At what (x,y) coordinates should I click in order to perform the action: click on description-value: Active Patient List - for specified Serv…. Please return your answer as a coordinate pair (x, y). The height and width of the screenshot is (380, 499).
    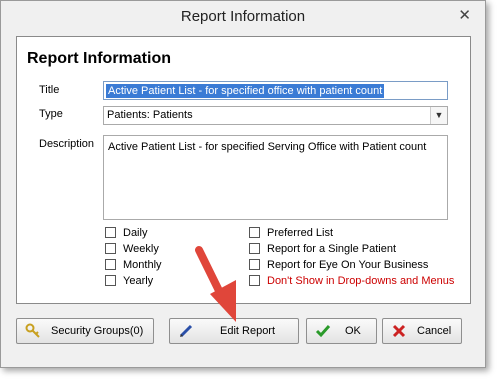
    Looking at the image, I should click on (267, 147).